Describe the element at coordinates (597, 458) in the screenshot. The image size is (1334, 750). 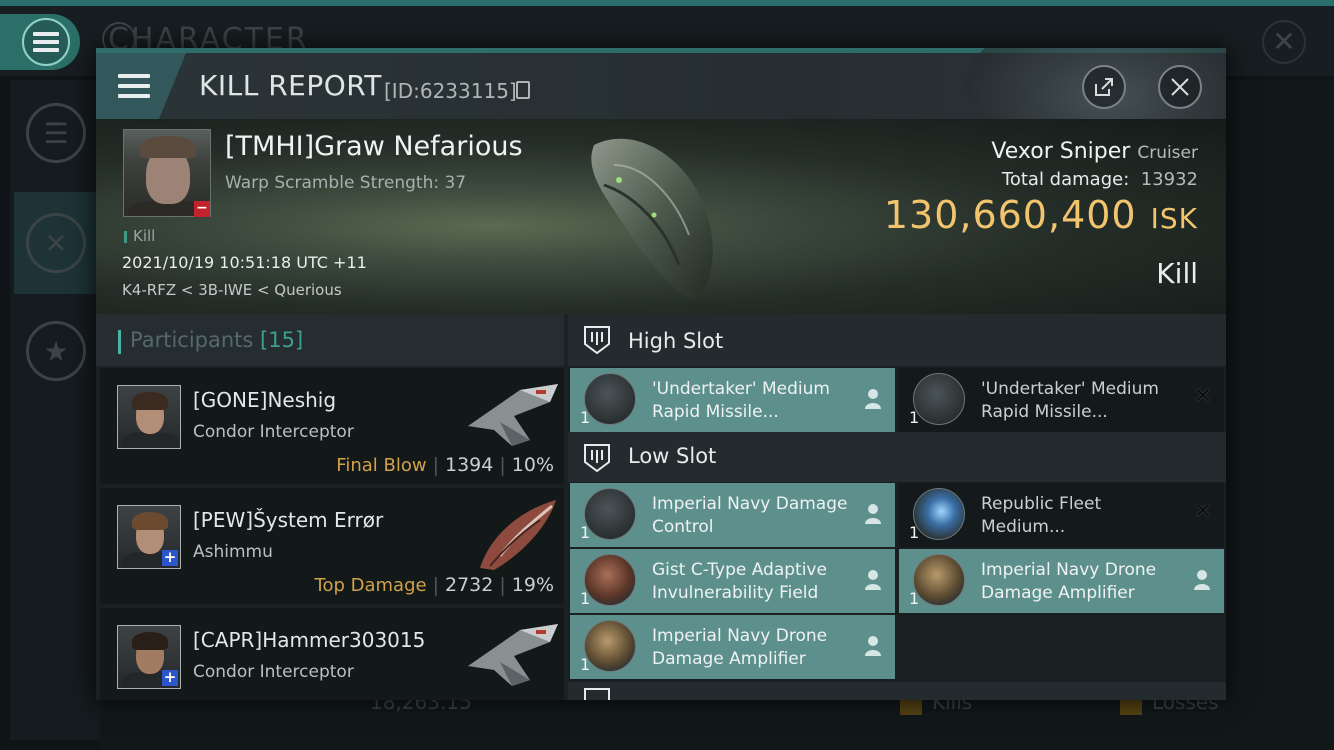
I see `low-slot-icon` at that location.